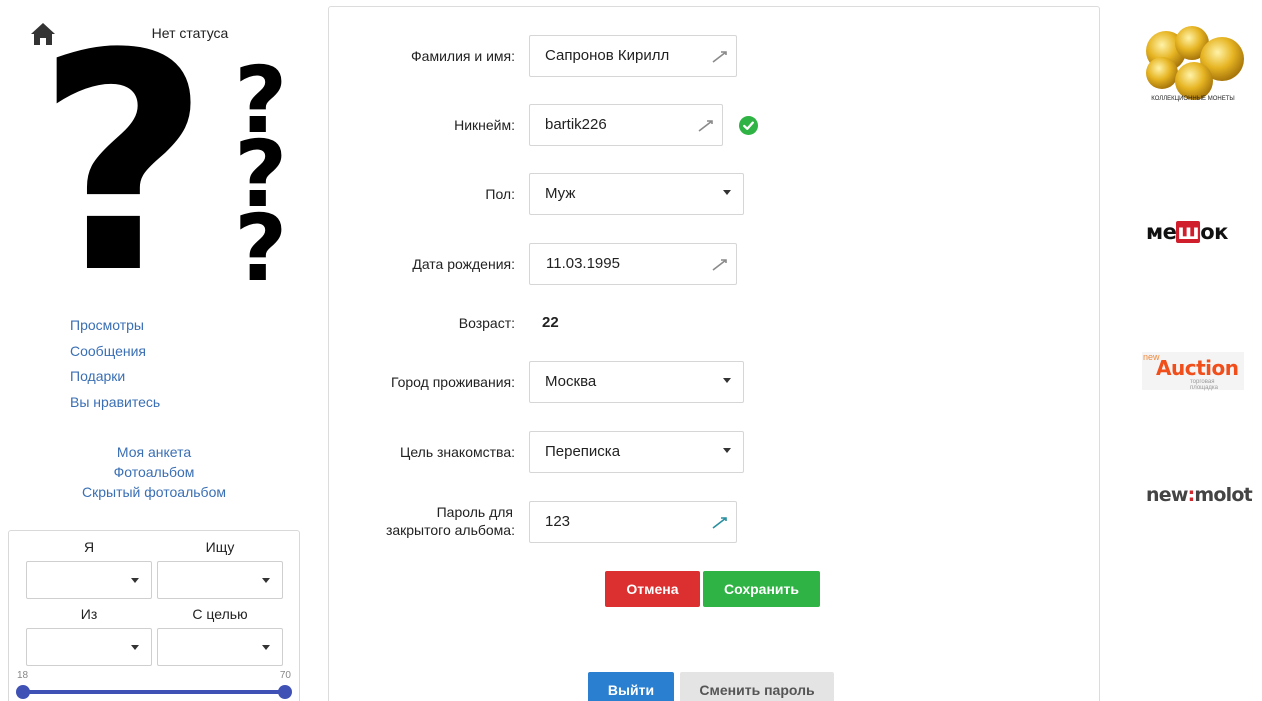 The height and width of the screenshot is (701, 1262). I want to click on album-password-field: 123, so click(633, 522).